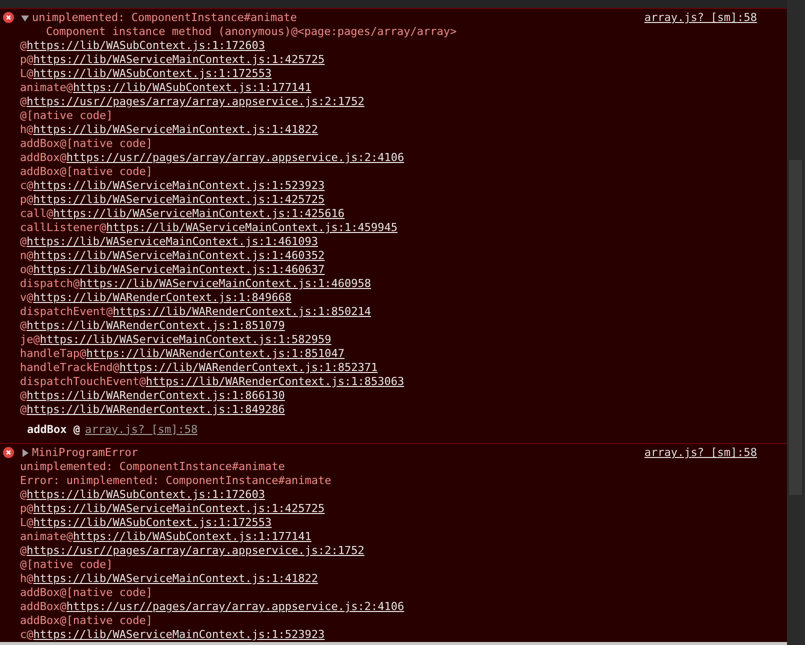  What do you see at coordinates (70, 368) in the screenshot?
I see `function-name: handleTrackEnd@` at bounding box center [70, 368].